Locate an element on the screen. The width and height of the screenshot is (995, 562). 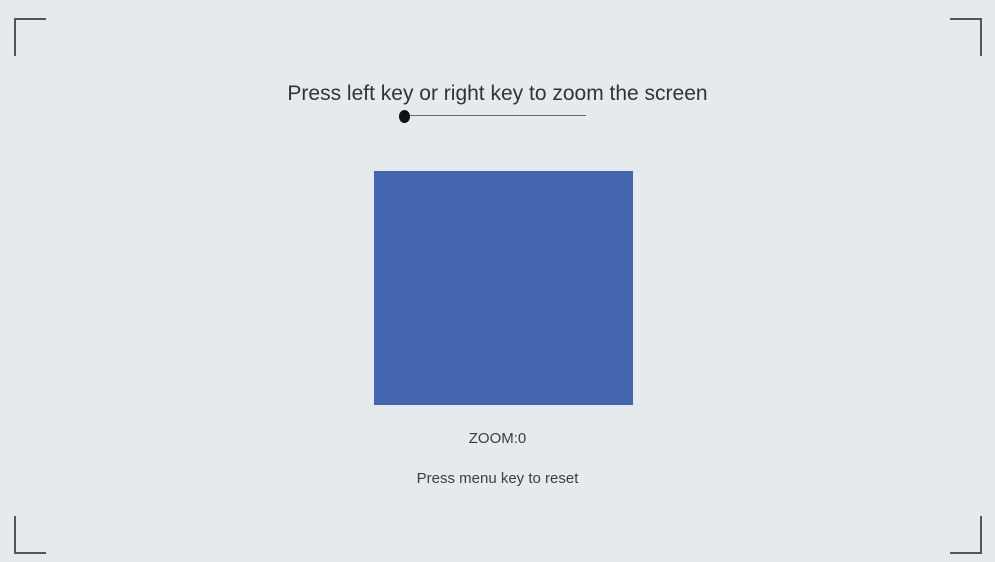
corner-bracket-top-left is located at coordinates (30, 37).